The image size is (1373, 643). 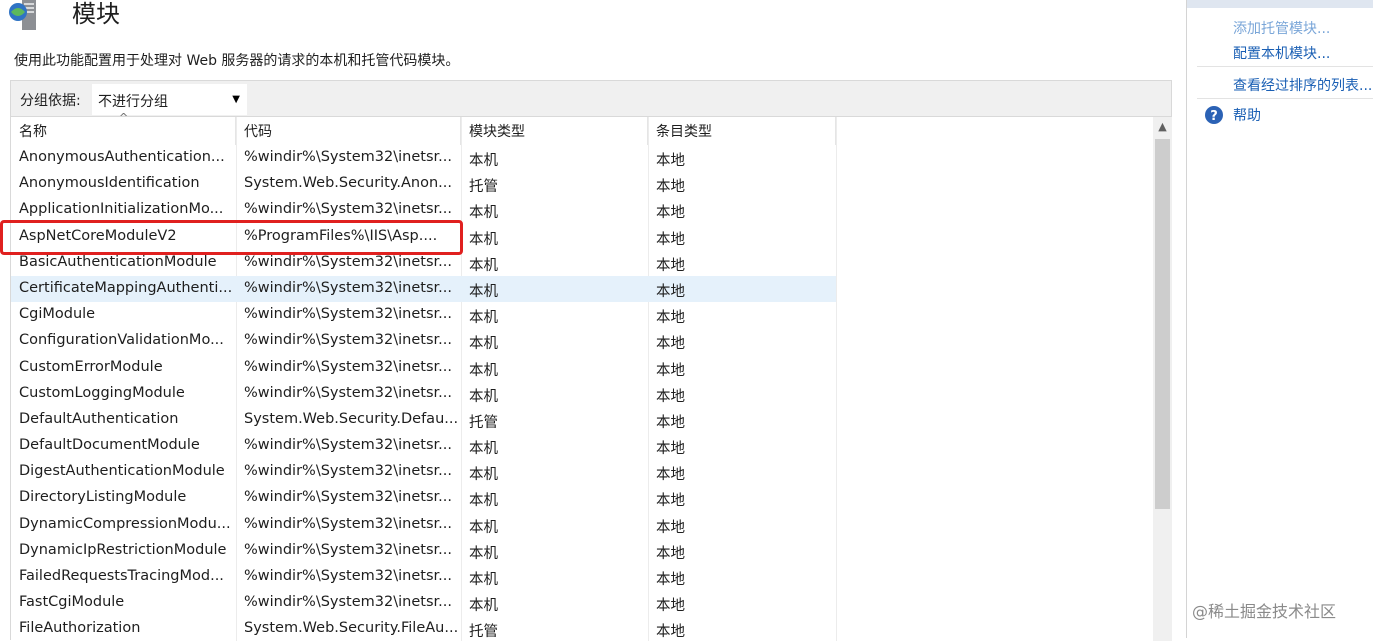 What do you see at coordinates (684, 132) in the screenshot?
I see `column-header-entry-type-label: 条目类型` at bounding box center [684, 132].